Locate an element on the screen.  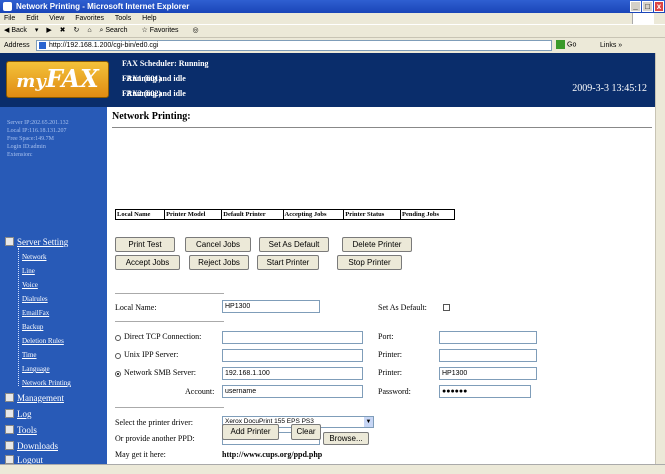
nav-management-label: Management is located at coordinates (40, 398).